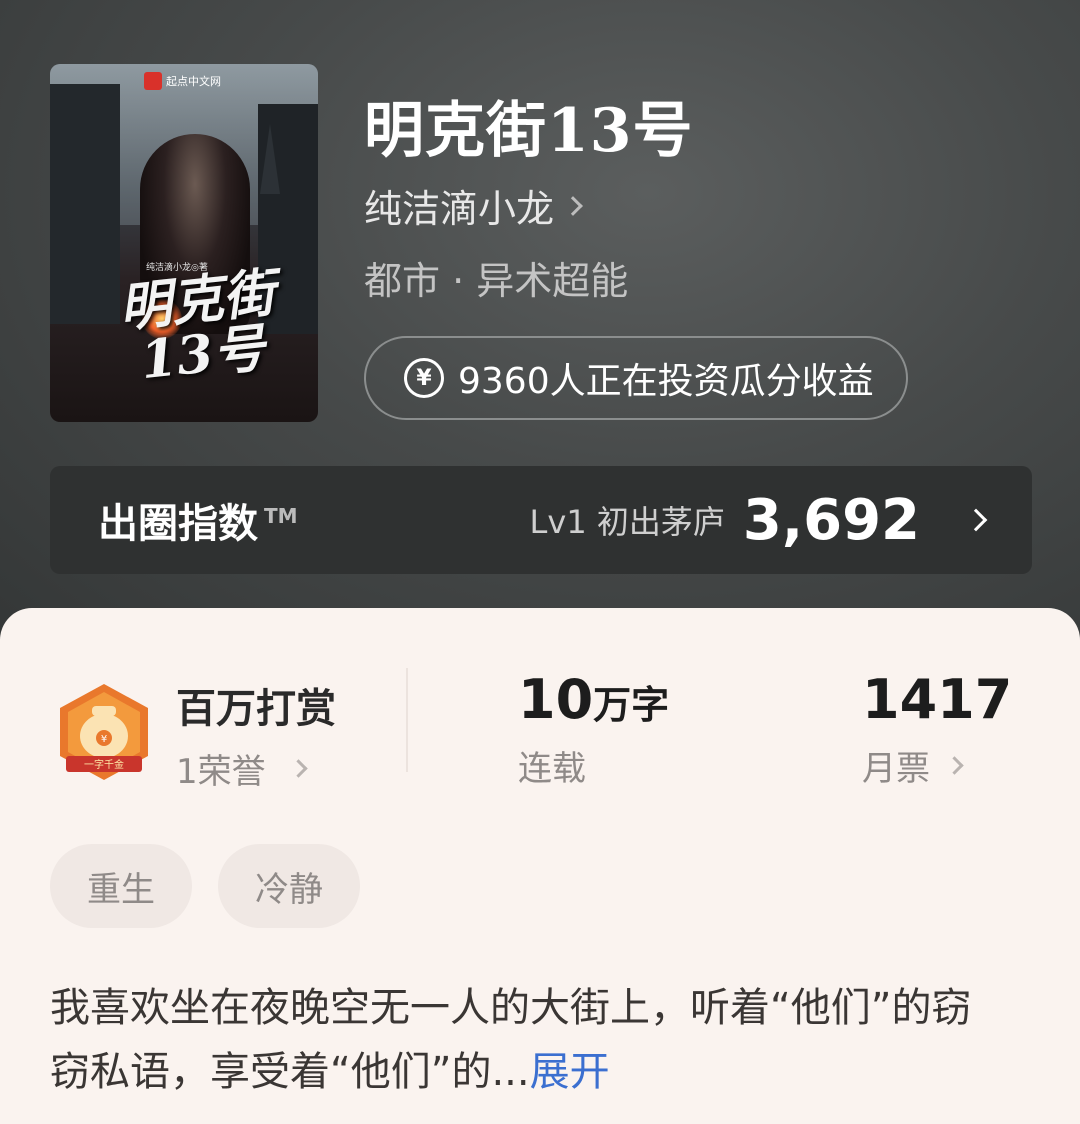 This screenshot has height=1124, width=1080. What do you see at coordinates (153, 81) in the screenshot?
I see `publisher-mark-icon` at bounding box center [153, 81].